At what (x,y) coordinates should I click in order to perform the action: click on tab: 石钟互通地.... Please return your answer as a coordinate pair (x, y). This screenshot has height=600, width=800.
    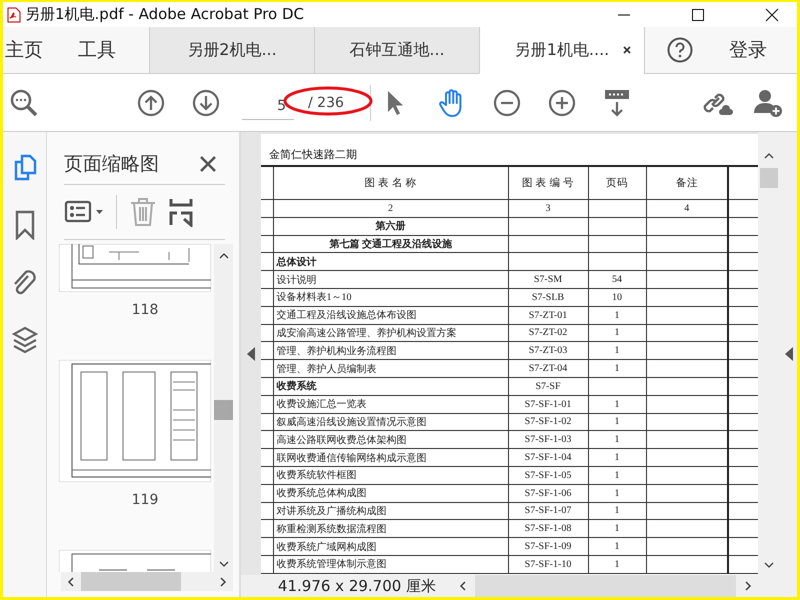
    Looking at the image, I should click on (396, 50).